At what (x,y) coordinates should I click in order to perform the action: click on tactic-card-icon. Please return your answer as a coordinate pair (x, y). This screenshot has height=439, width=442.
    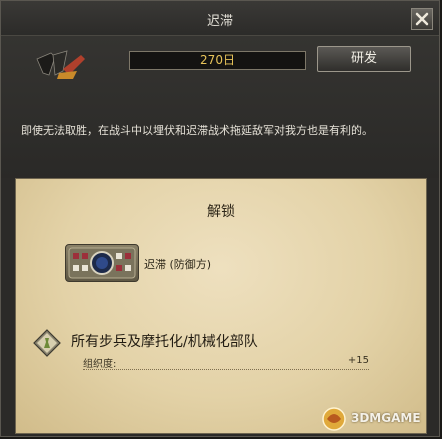
    Looking at the image, I should click on (102, 263).